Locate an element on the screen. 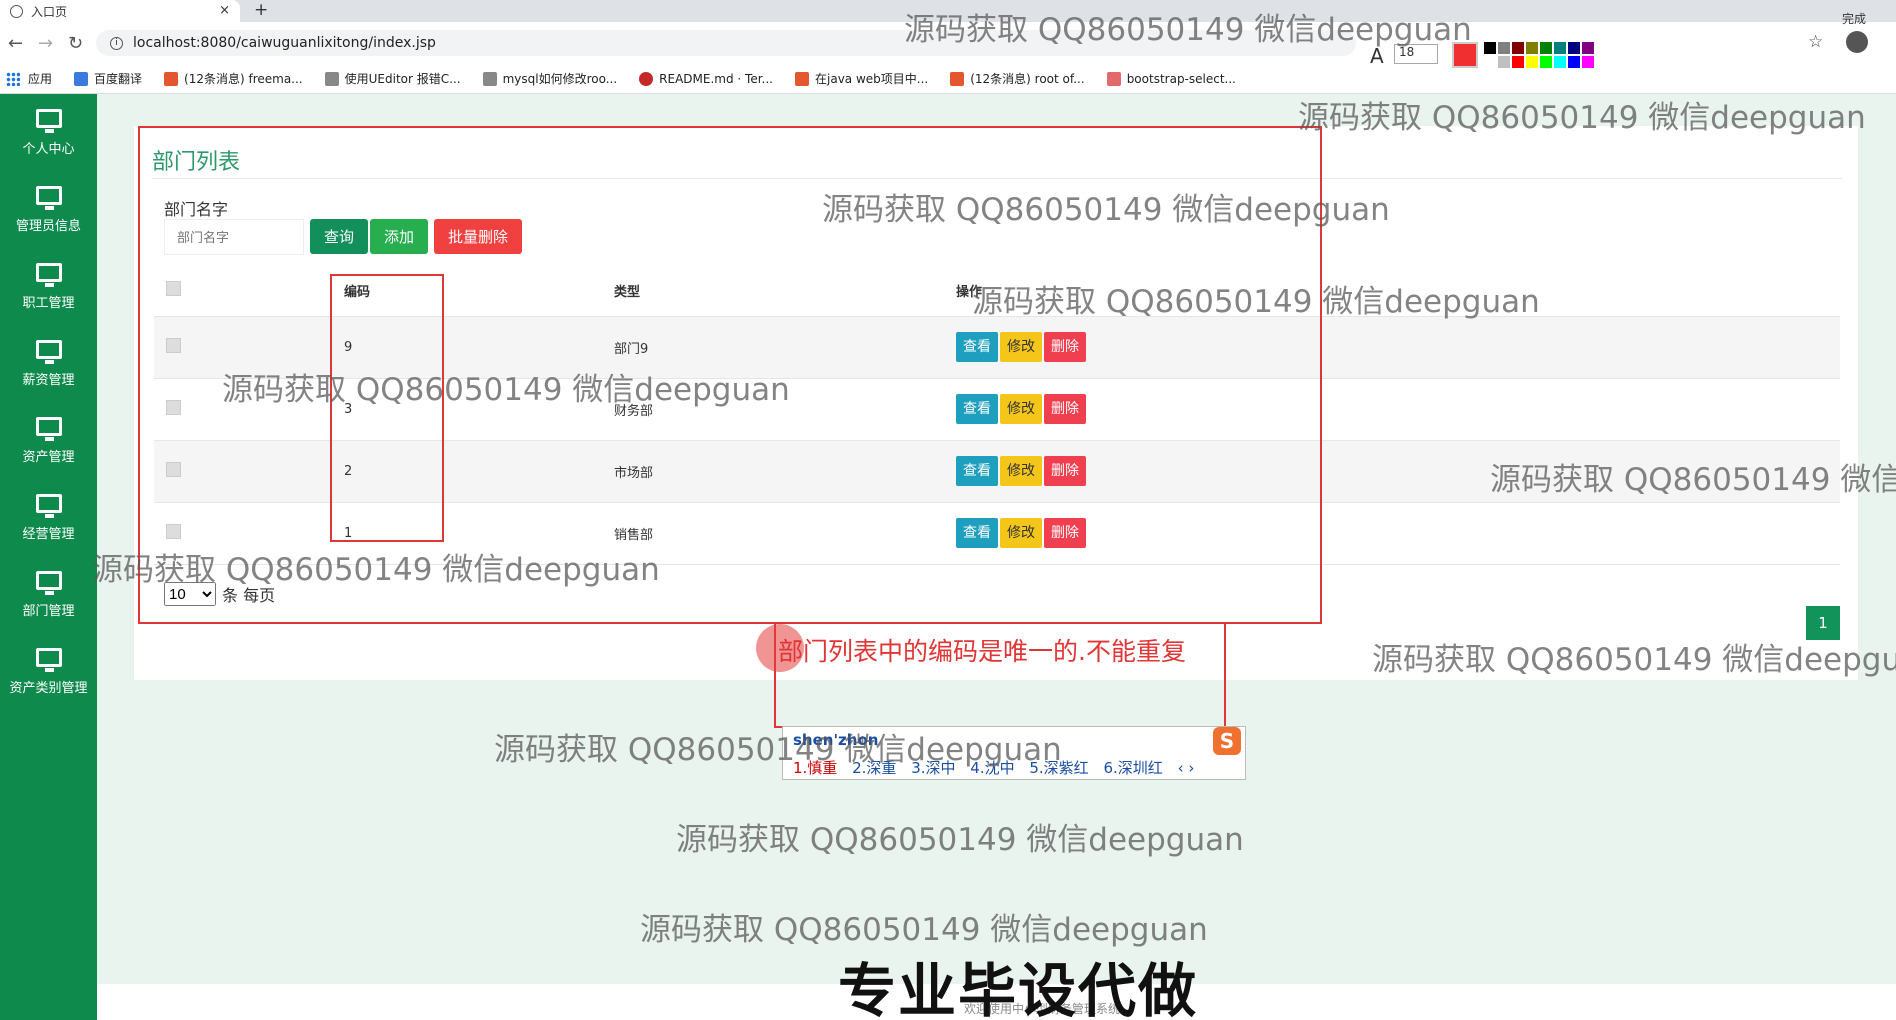  cell-type: 市场部 is located at coordinates (773, 471).